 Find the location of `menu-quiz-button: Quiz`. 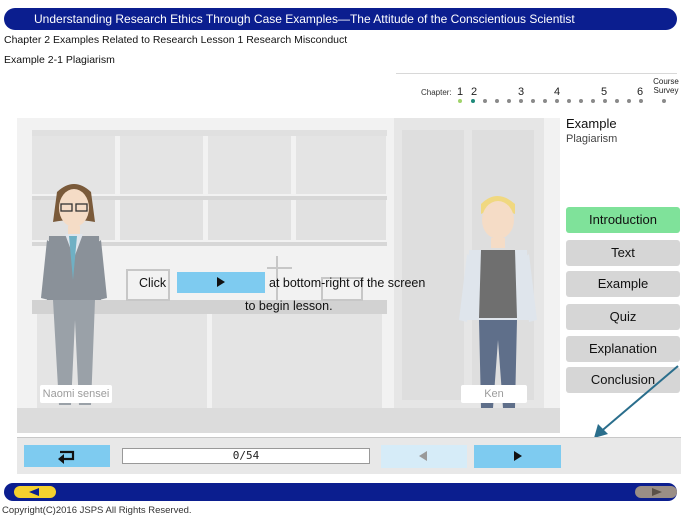

menu-quiz-button: Quiz is located at coordinates (623, 317).